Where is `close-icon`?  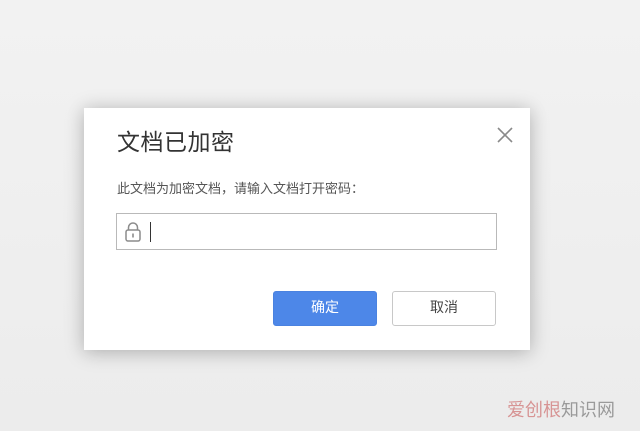 close-icon is located at coordinates (505, 135).